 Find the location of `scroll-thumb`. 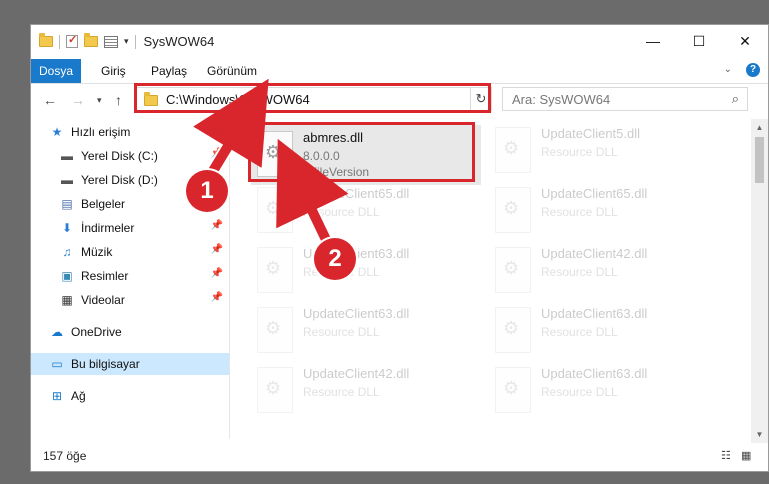

scroll-thumb is located at coordinates (759, 160).